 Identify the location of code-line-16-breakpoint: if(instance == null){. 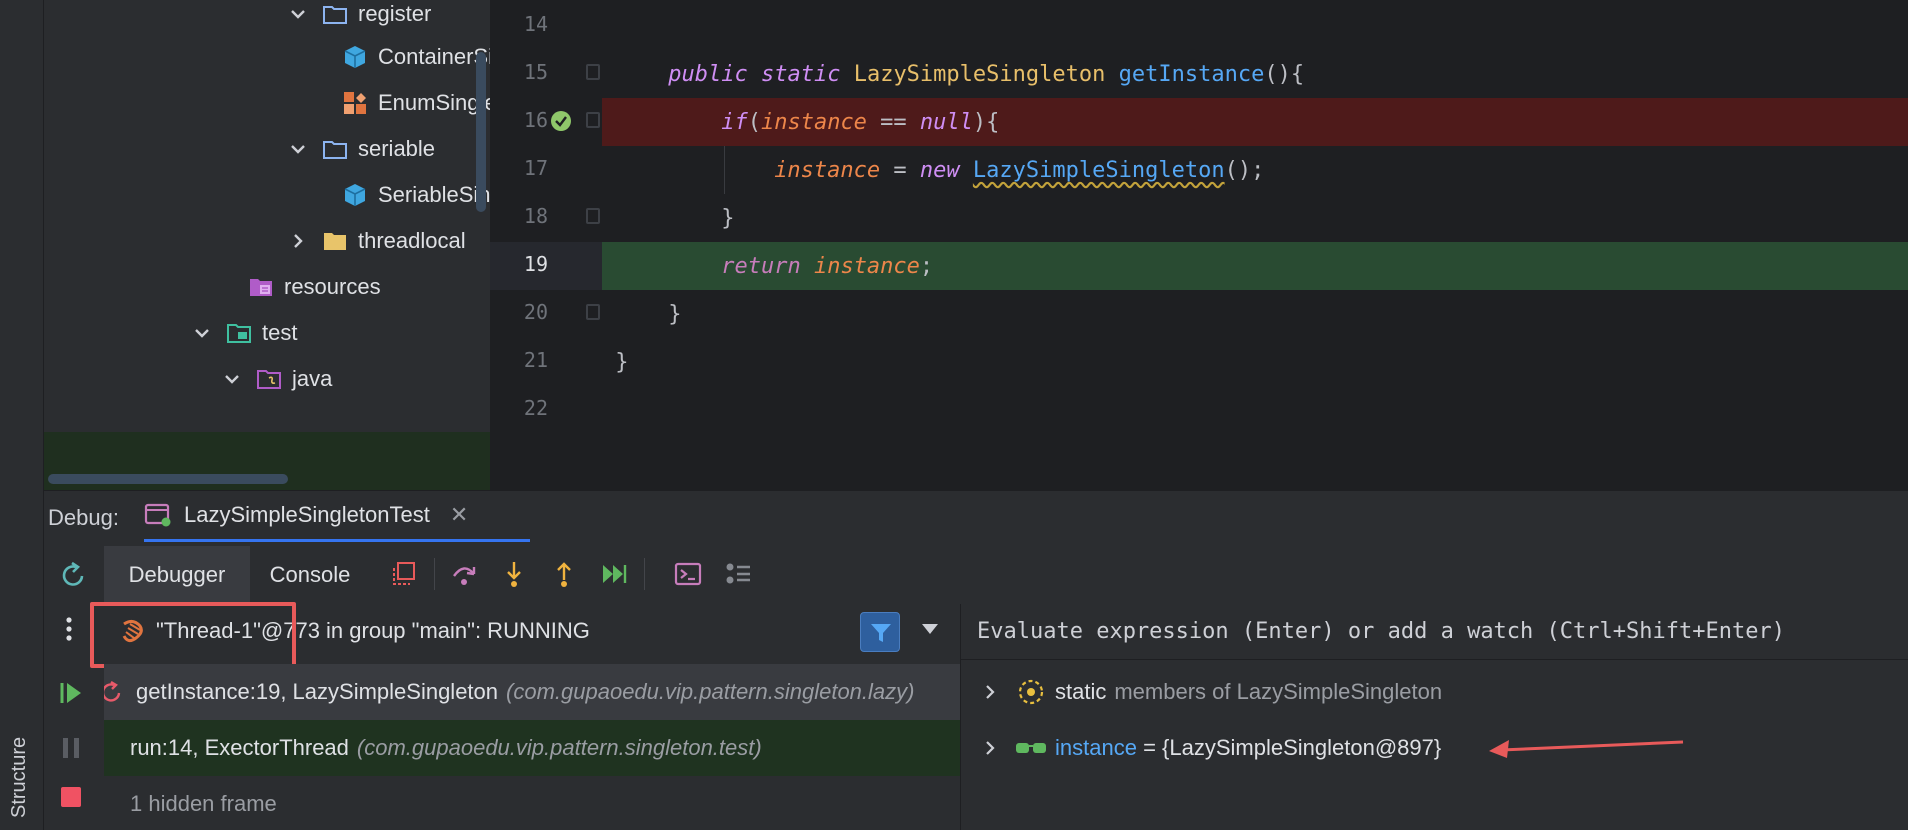
(1255, 122).